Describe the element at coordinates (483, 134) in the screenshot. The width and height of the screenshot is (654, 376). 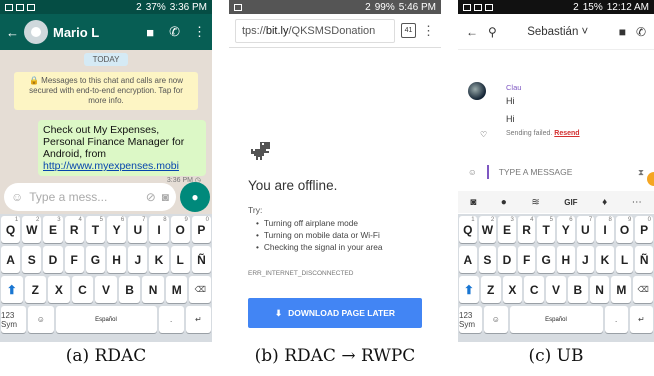
I see `heart-icon: ♡` at that location.